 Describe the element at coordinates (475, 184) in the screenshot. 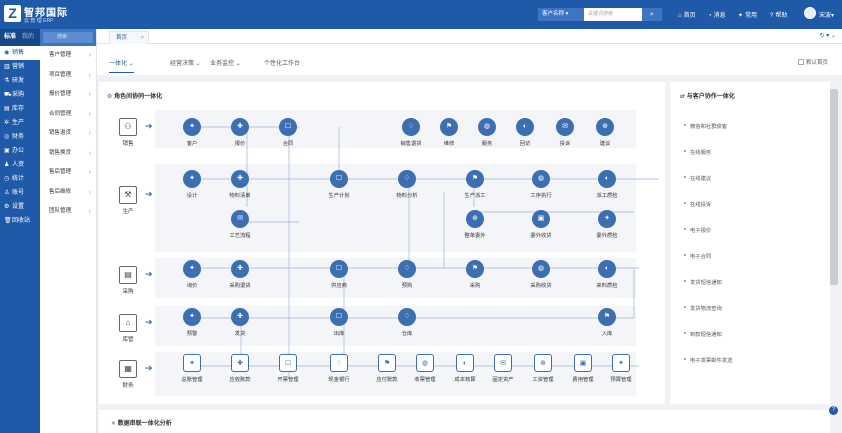

I see `flow-node-prod: ⚑ 生产派工` at that location.